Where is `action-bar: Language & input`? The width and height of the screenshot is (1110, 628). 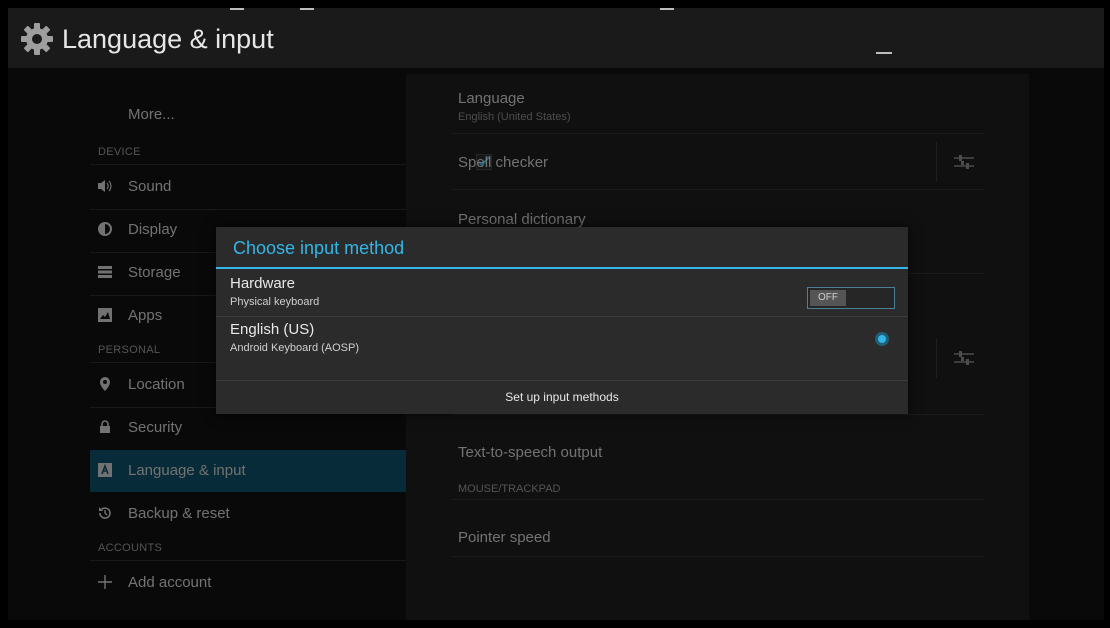
action-bar: Language & input is located at coordinates (556, 38).